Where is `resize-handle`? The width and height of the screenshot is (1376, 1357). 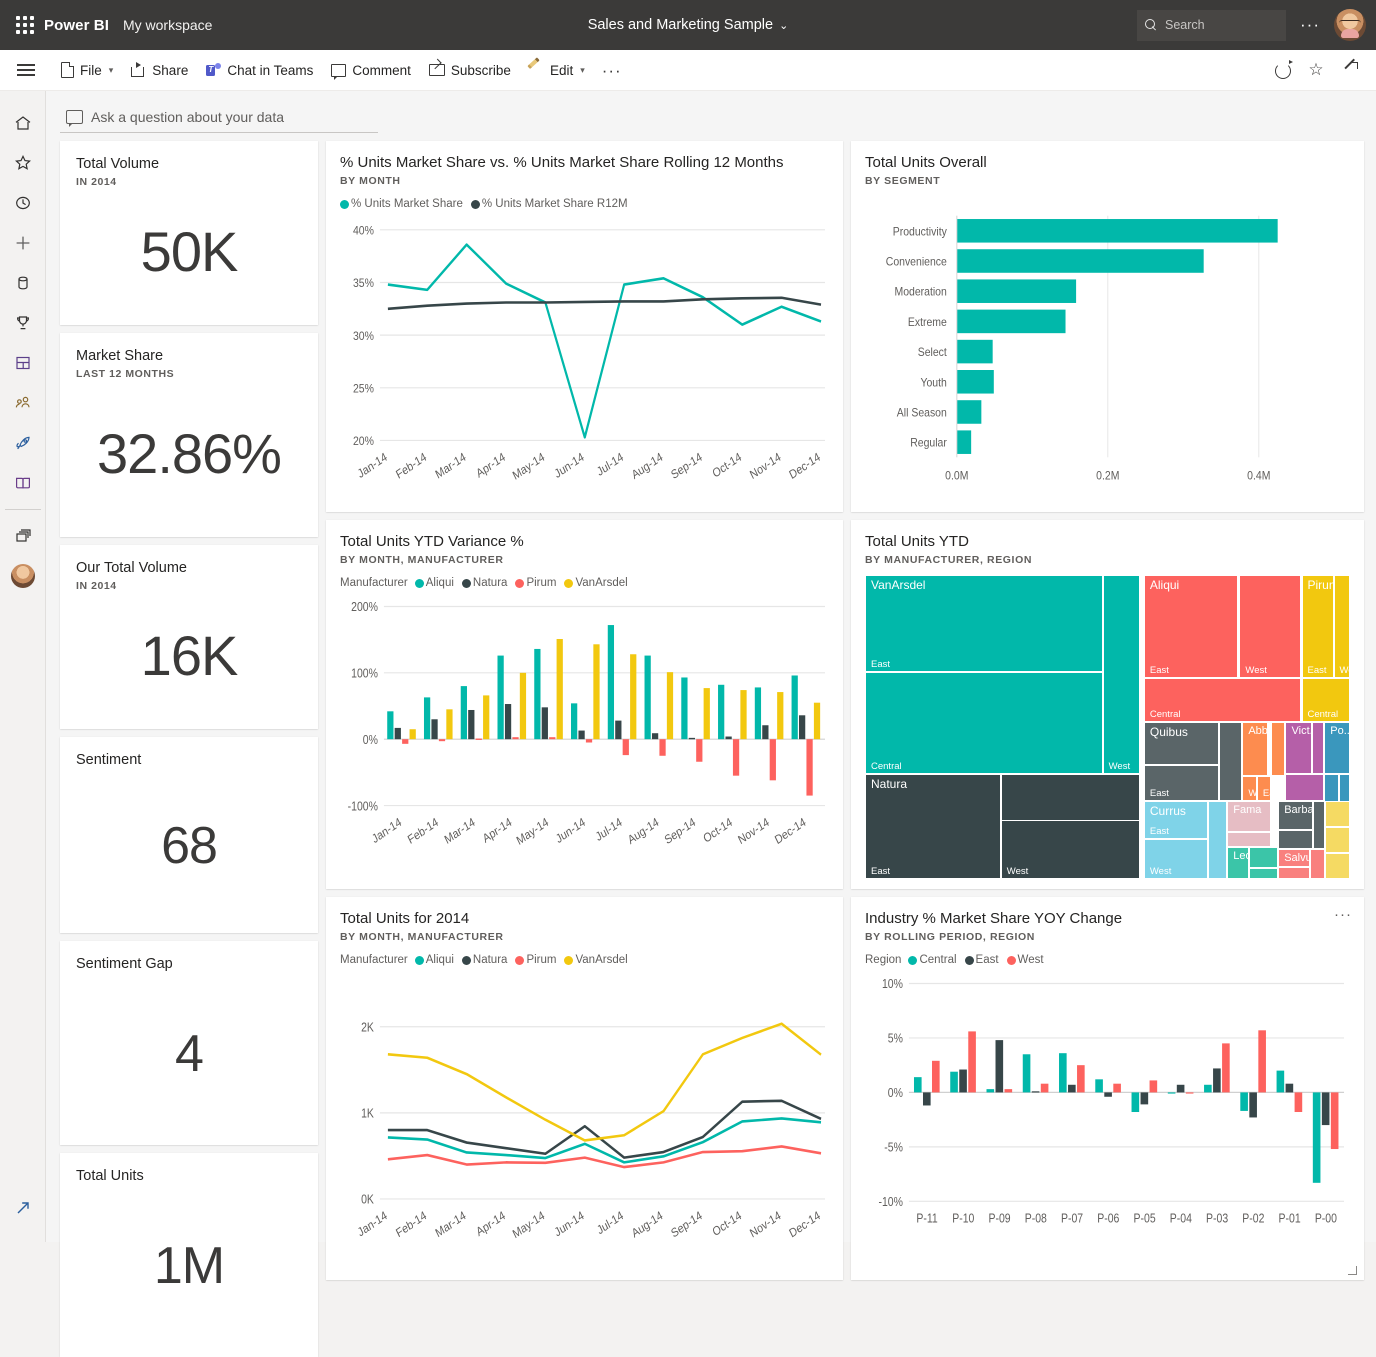 resize-handle is located at coordinates (1352, 1270).